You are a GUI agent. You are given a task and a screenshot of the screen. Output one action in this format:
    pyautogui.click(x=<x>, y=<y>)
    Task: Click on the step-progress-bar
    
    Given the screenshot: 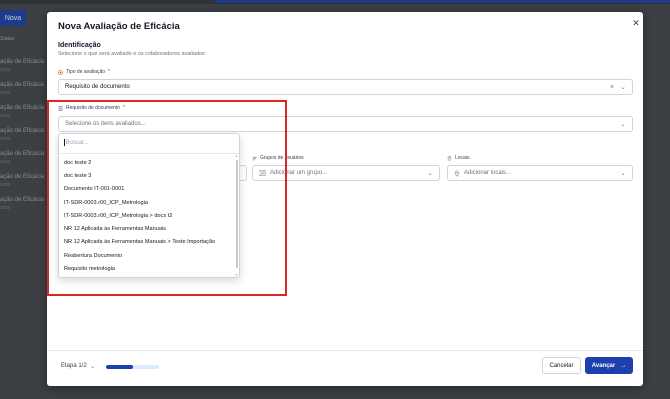 What is the action you would take?
    pyautogui.click(x=132, y=367)
    